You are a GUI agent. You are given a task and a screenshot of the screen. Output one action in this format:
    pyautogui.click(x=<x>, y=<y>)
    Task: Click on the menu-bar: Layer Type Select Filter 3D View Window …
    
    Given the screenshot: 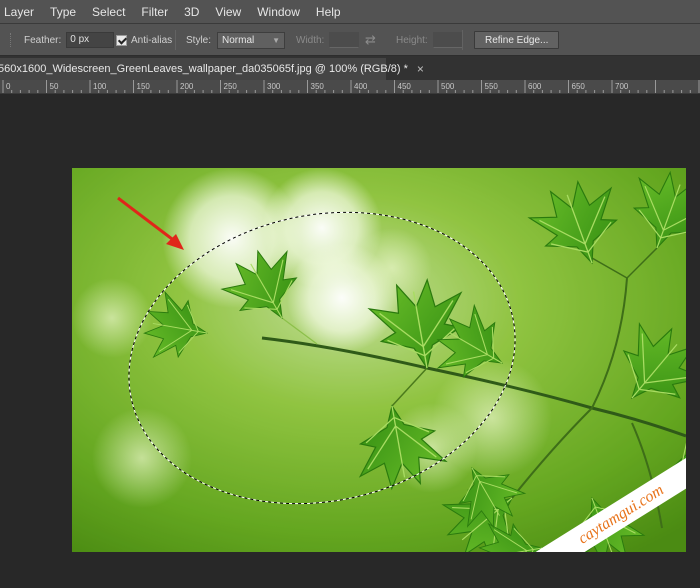 What is the action you would take?
    pyautogui.click(x=350, y=12)
    